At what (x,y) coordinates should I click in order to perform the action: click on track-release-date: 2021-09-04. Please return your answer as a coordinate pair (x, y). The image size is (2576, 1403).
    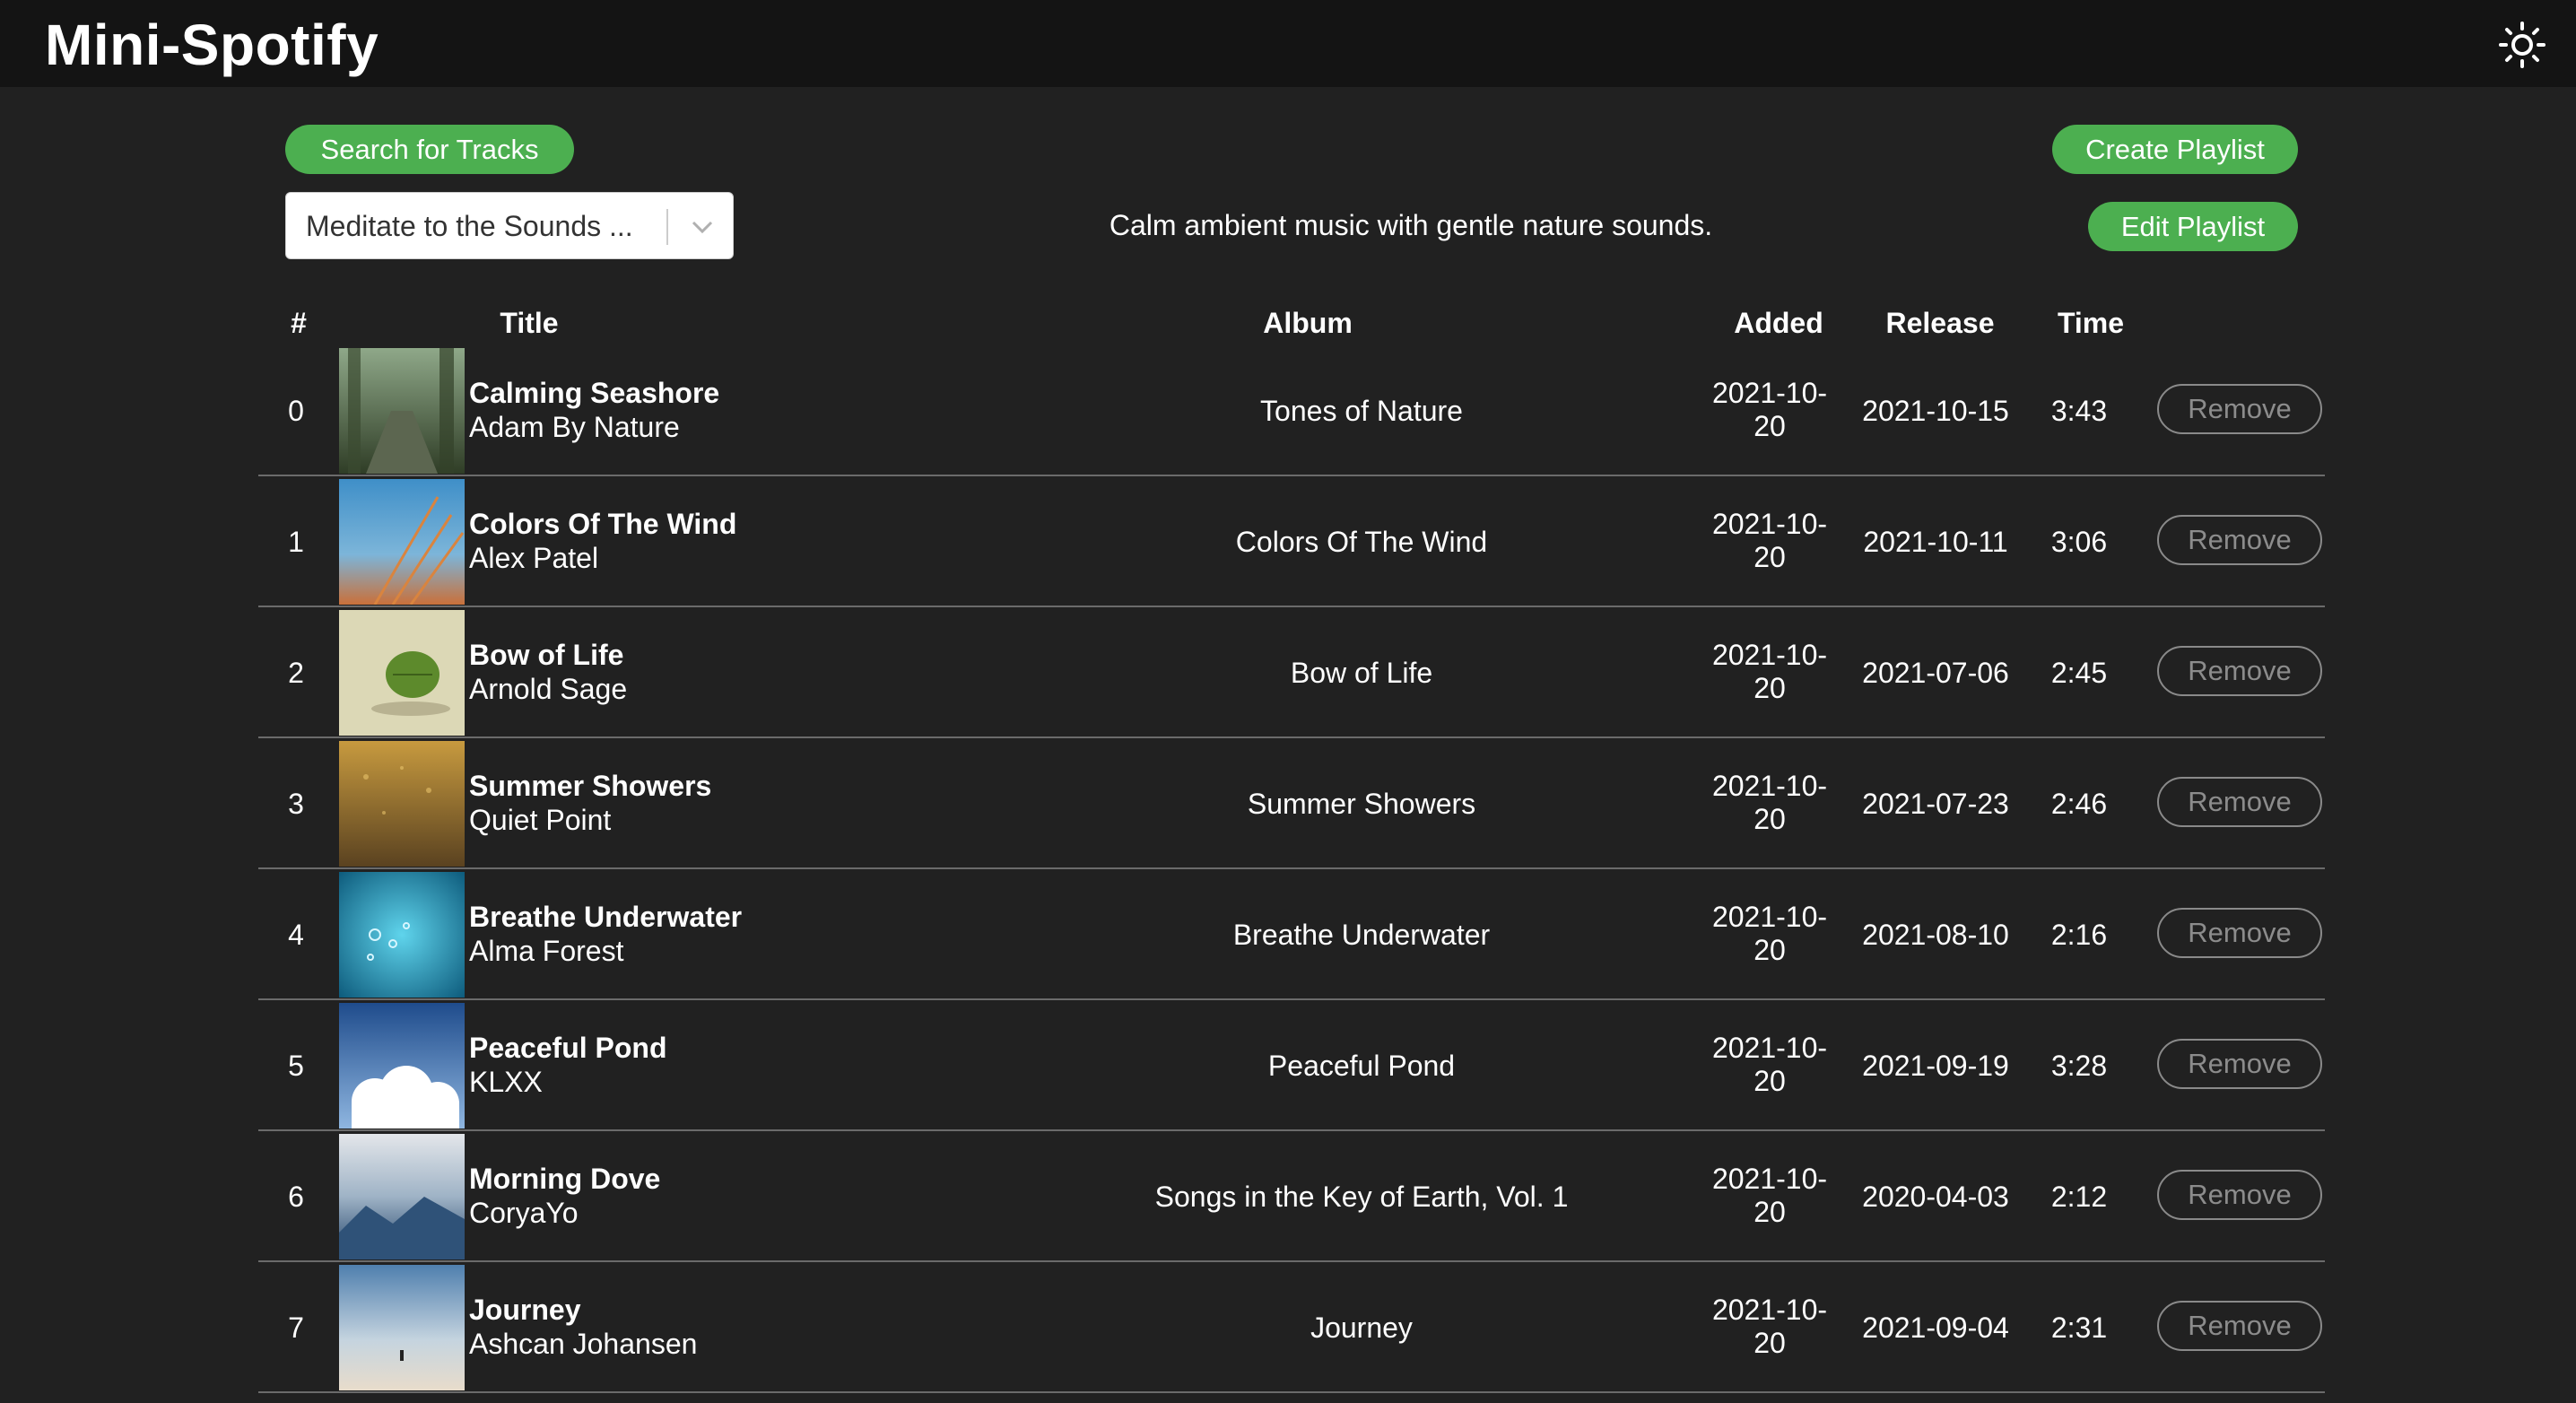
    Looking at the image, I should click on (1935, 1328).